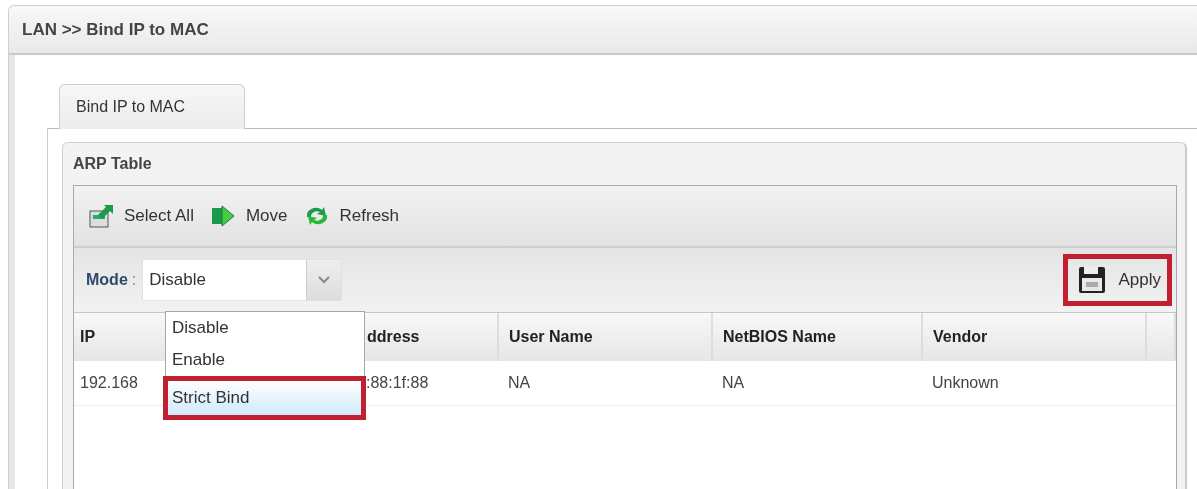  Describe the element at coordinates (817, 337) in the screenshot. I see `column-header: NetBIOS Name` at that location.